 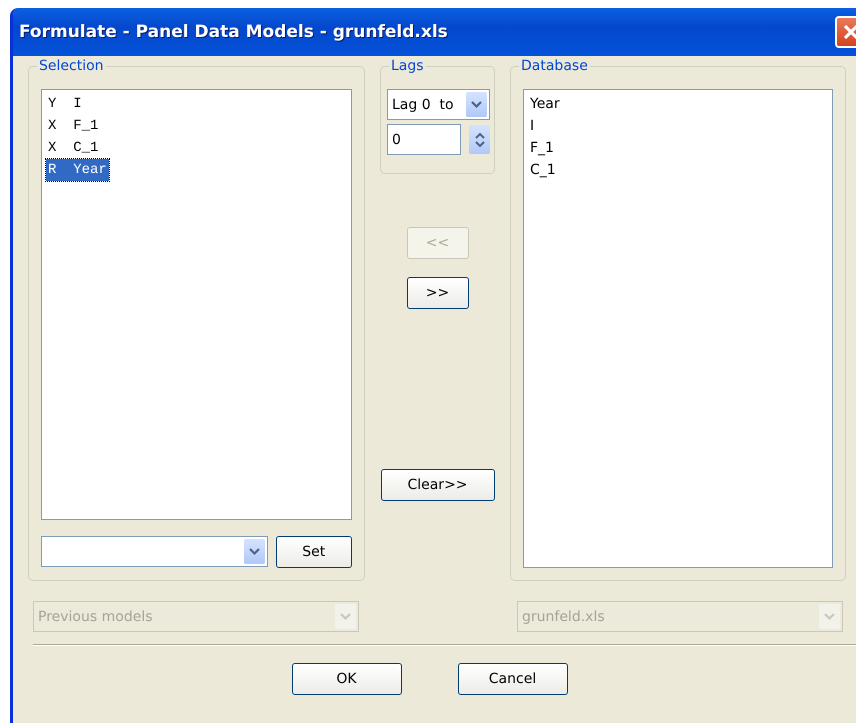 I want to click on list-item: R Year, so click(x=77, y=170).